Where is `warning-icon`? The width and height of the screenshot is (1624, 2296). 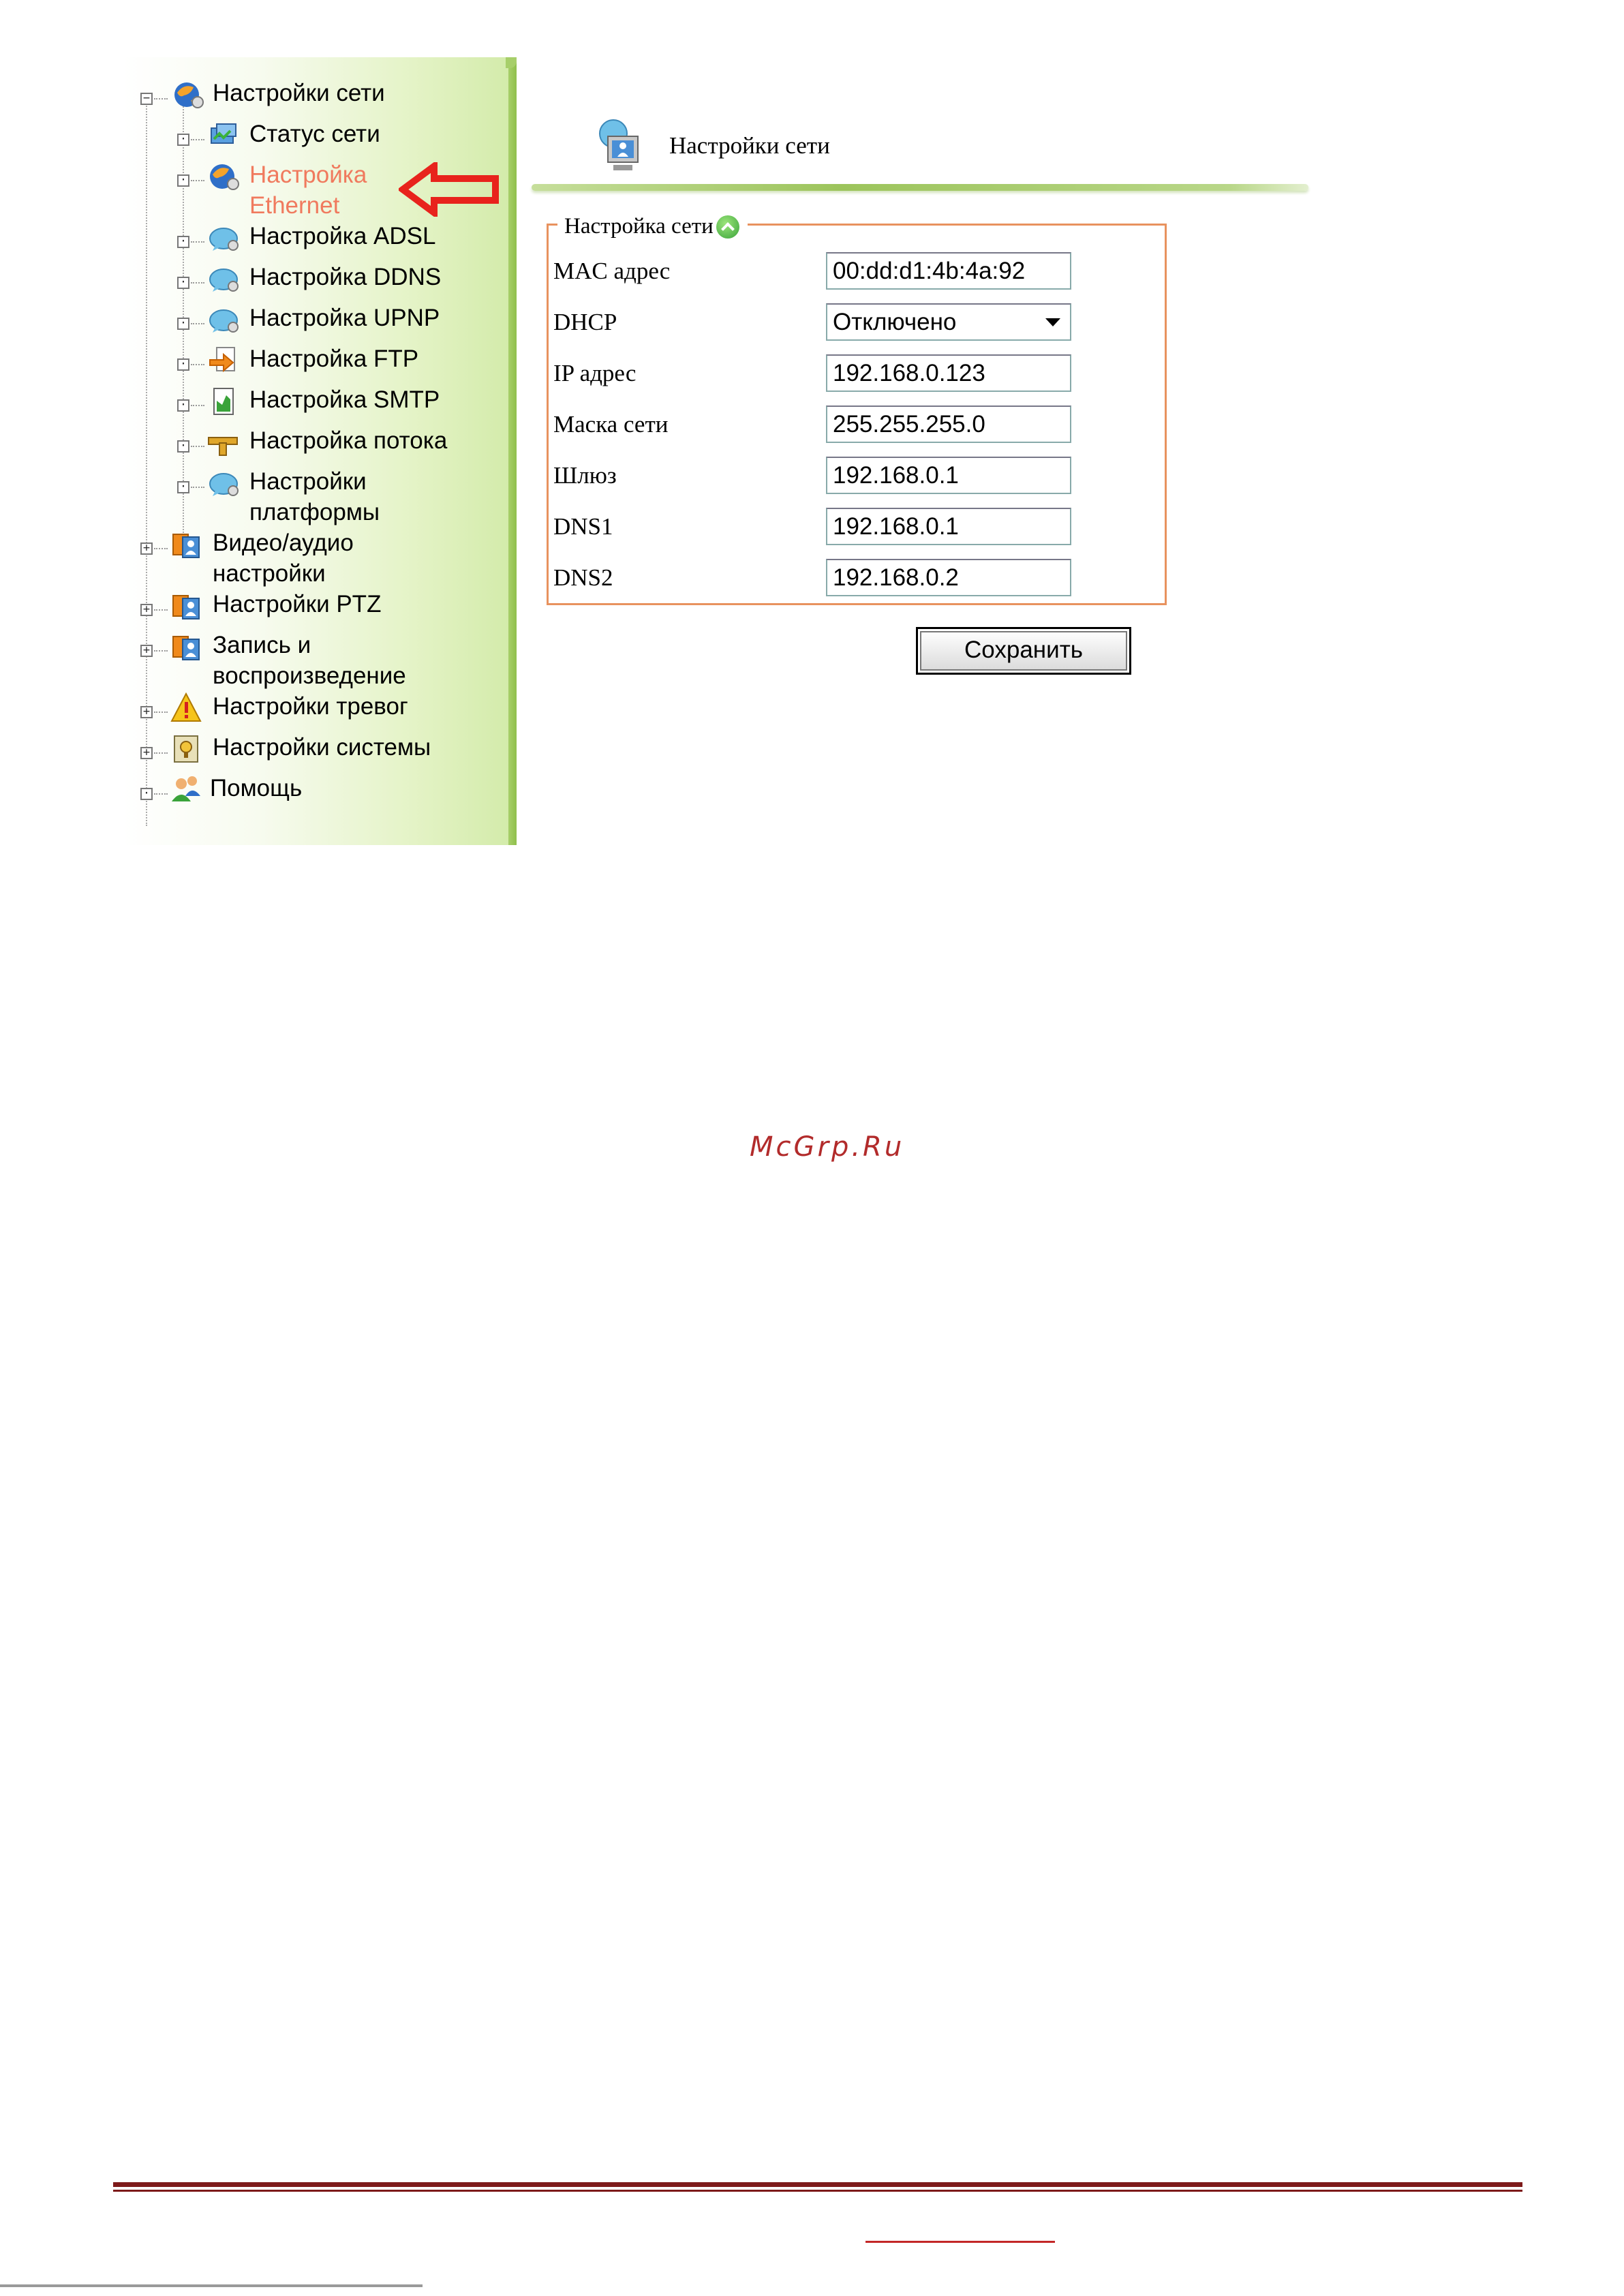 warning-icon is located at coordinates (186, 707).